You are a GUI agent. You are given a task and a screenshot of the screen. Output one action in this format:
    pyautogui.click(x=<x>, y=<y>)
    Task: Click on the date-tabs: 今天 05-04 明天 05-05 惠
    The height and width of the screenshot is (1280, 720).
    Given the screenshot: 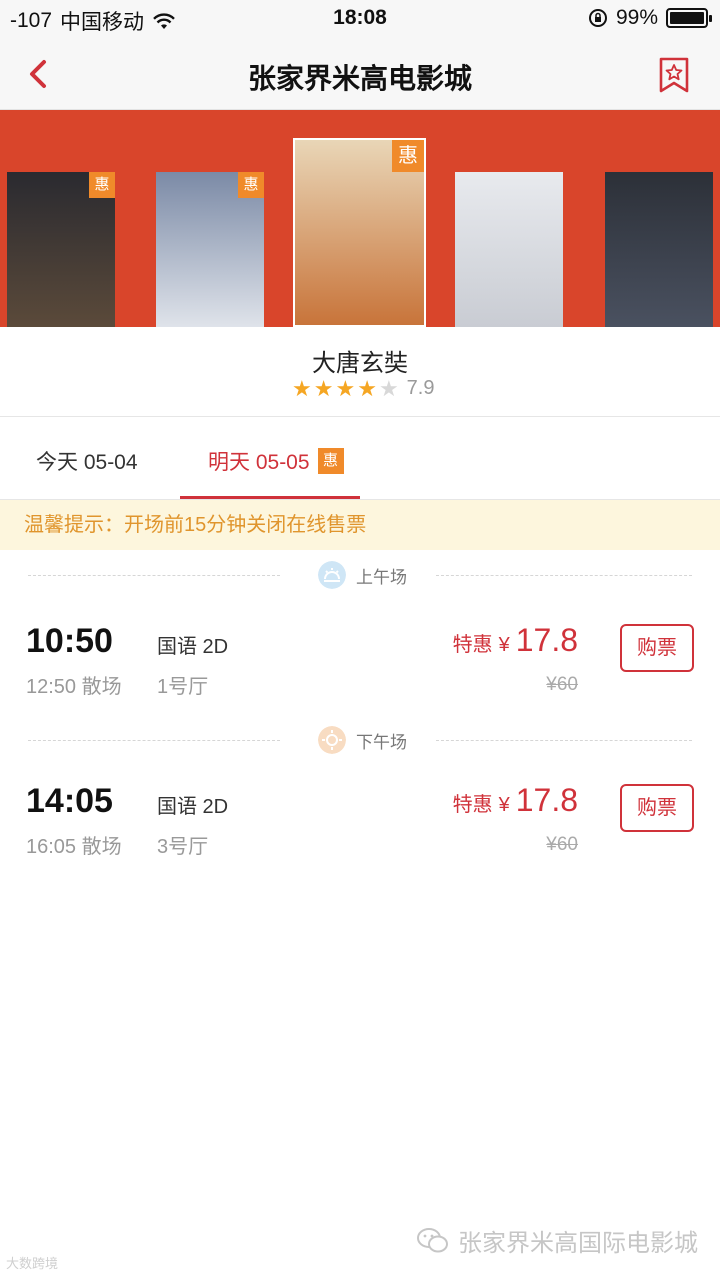 What is the action you would take?
    pyautogui.click(x=360, y=459)
    